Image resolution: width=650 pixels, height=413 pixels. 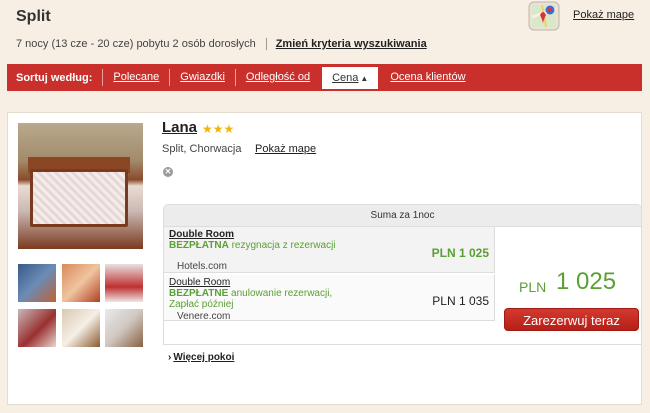 I want to click on sort-price-label: Cena, so click(x=345, y=77).